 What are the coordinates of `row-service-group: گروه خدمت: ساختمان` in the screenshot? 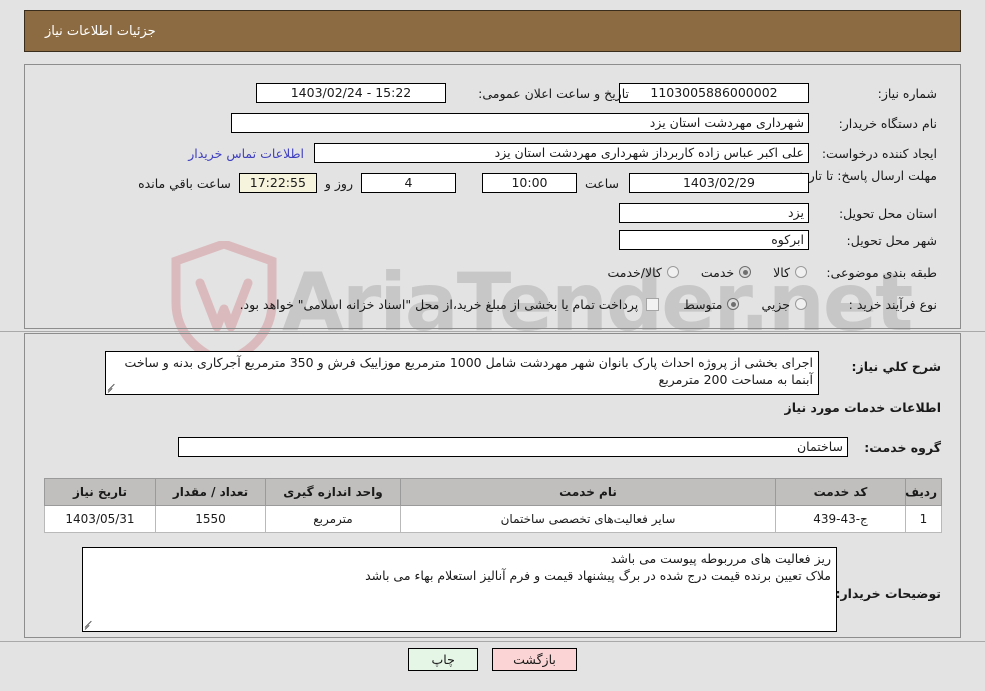 It's located at (559, 447).